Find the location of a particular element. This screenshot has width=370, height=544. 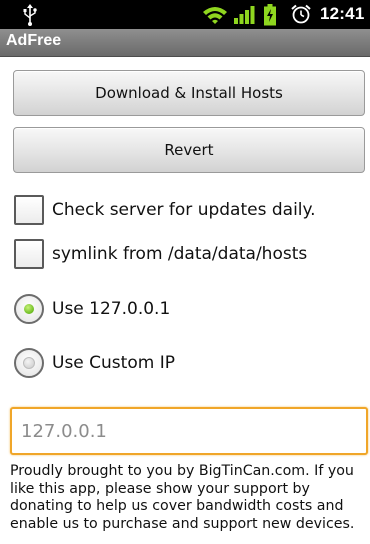

radio-unselected-dot is located at coordinates (29, 363).